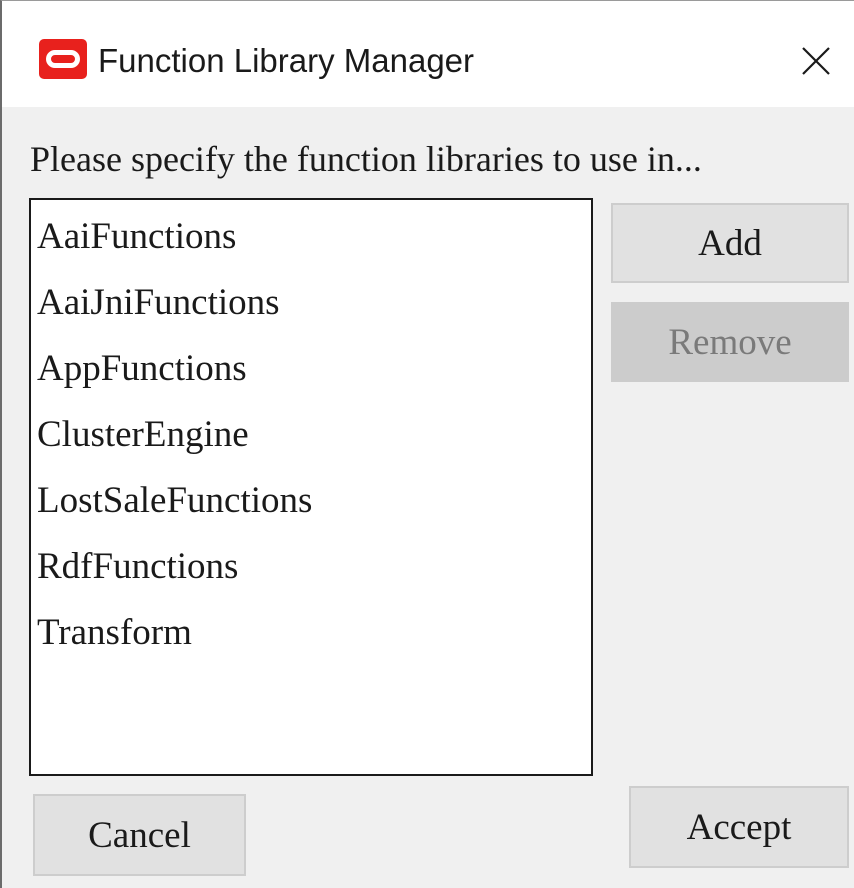 The image size is (854, 888). What do you see at coordinates (143, 435) in the screenshot?
I see `list-item-clusterengine: ClusterEngine` at bounding box center [143, 435].